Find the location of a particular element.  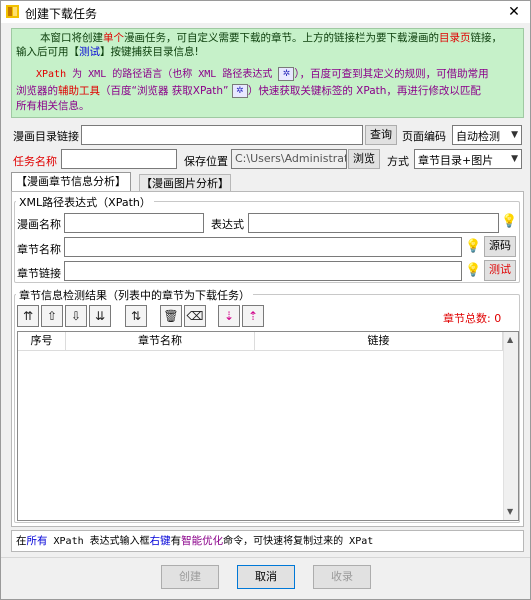

comic-name-xpath-input is located at coordinates (134, 223).